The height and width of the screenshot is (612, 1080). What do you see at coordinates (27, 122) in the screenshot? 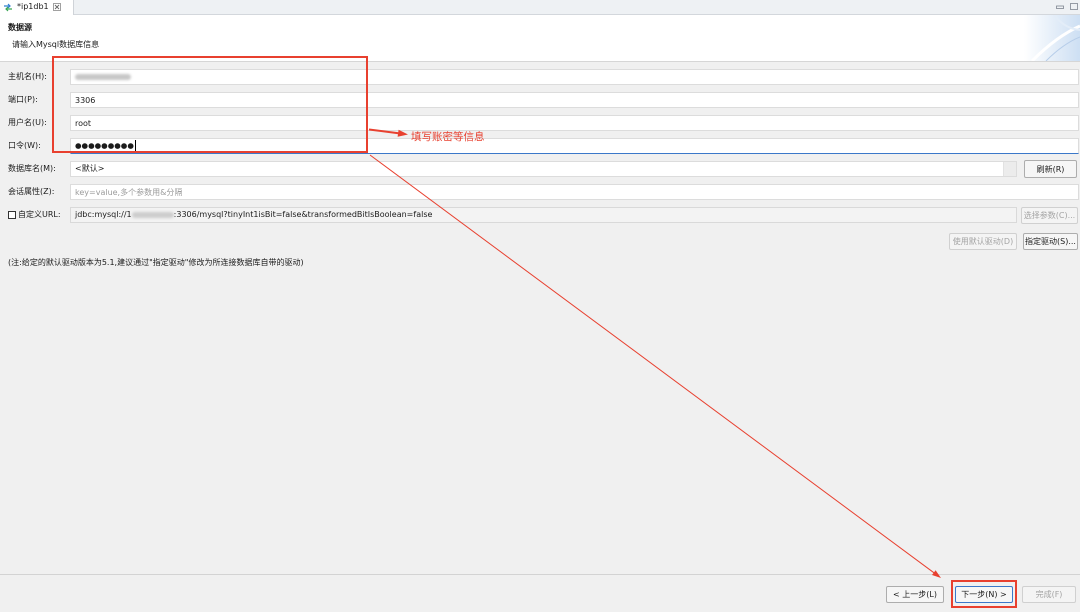
I see `username-label: 用户名(U):` at bounding box center [27, 122].